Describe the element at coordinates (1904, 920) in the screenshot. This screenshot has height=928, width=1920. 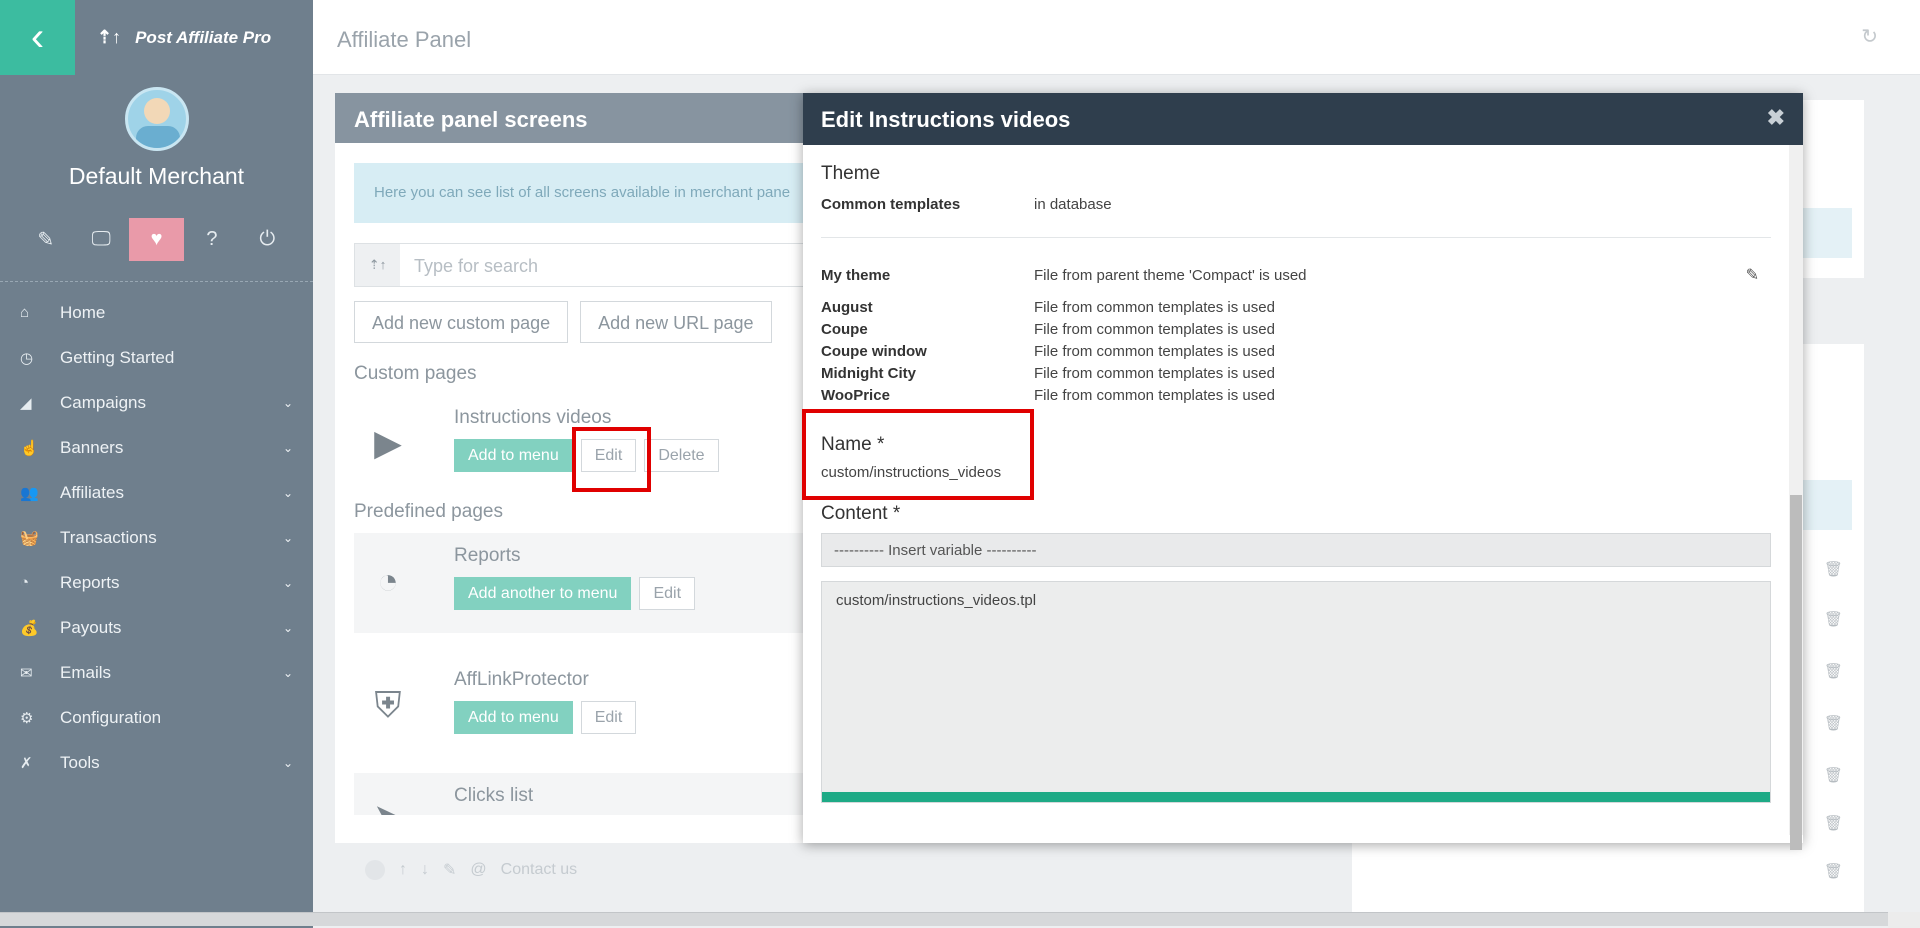
I see `scrollbar-corner` at that location.